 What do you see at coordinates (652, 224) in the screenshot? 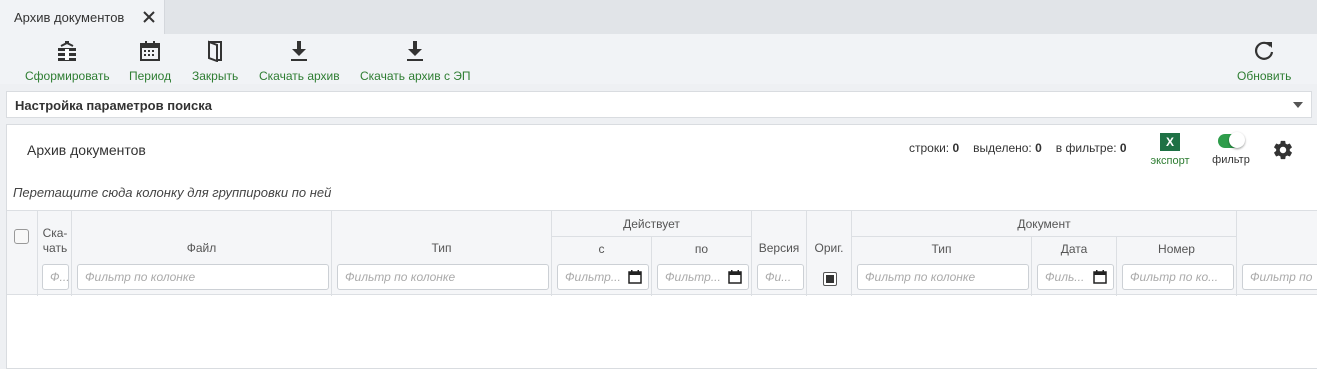
I see `column-group-active: Действует` at bounding box center [652, 224].